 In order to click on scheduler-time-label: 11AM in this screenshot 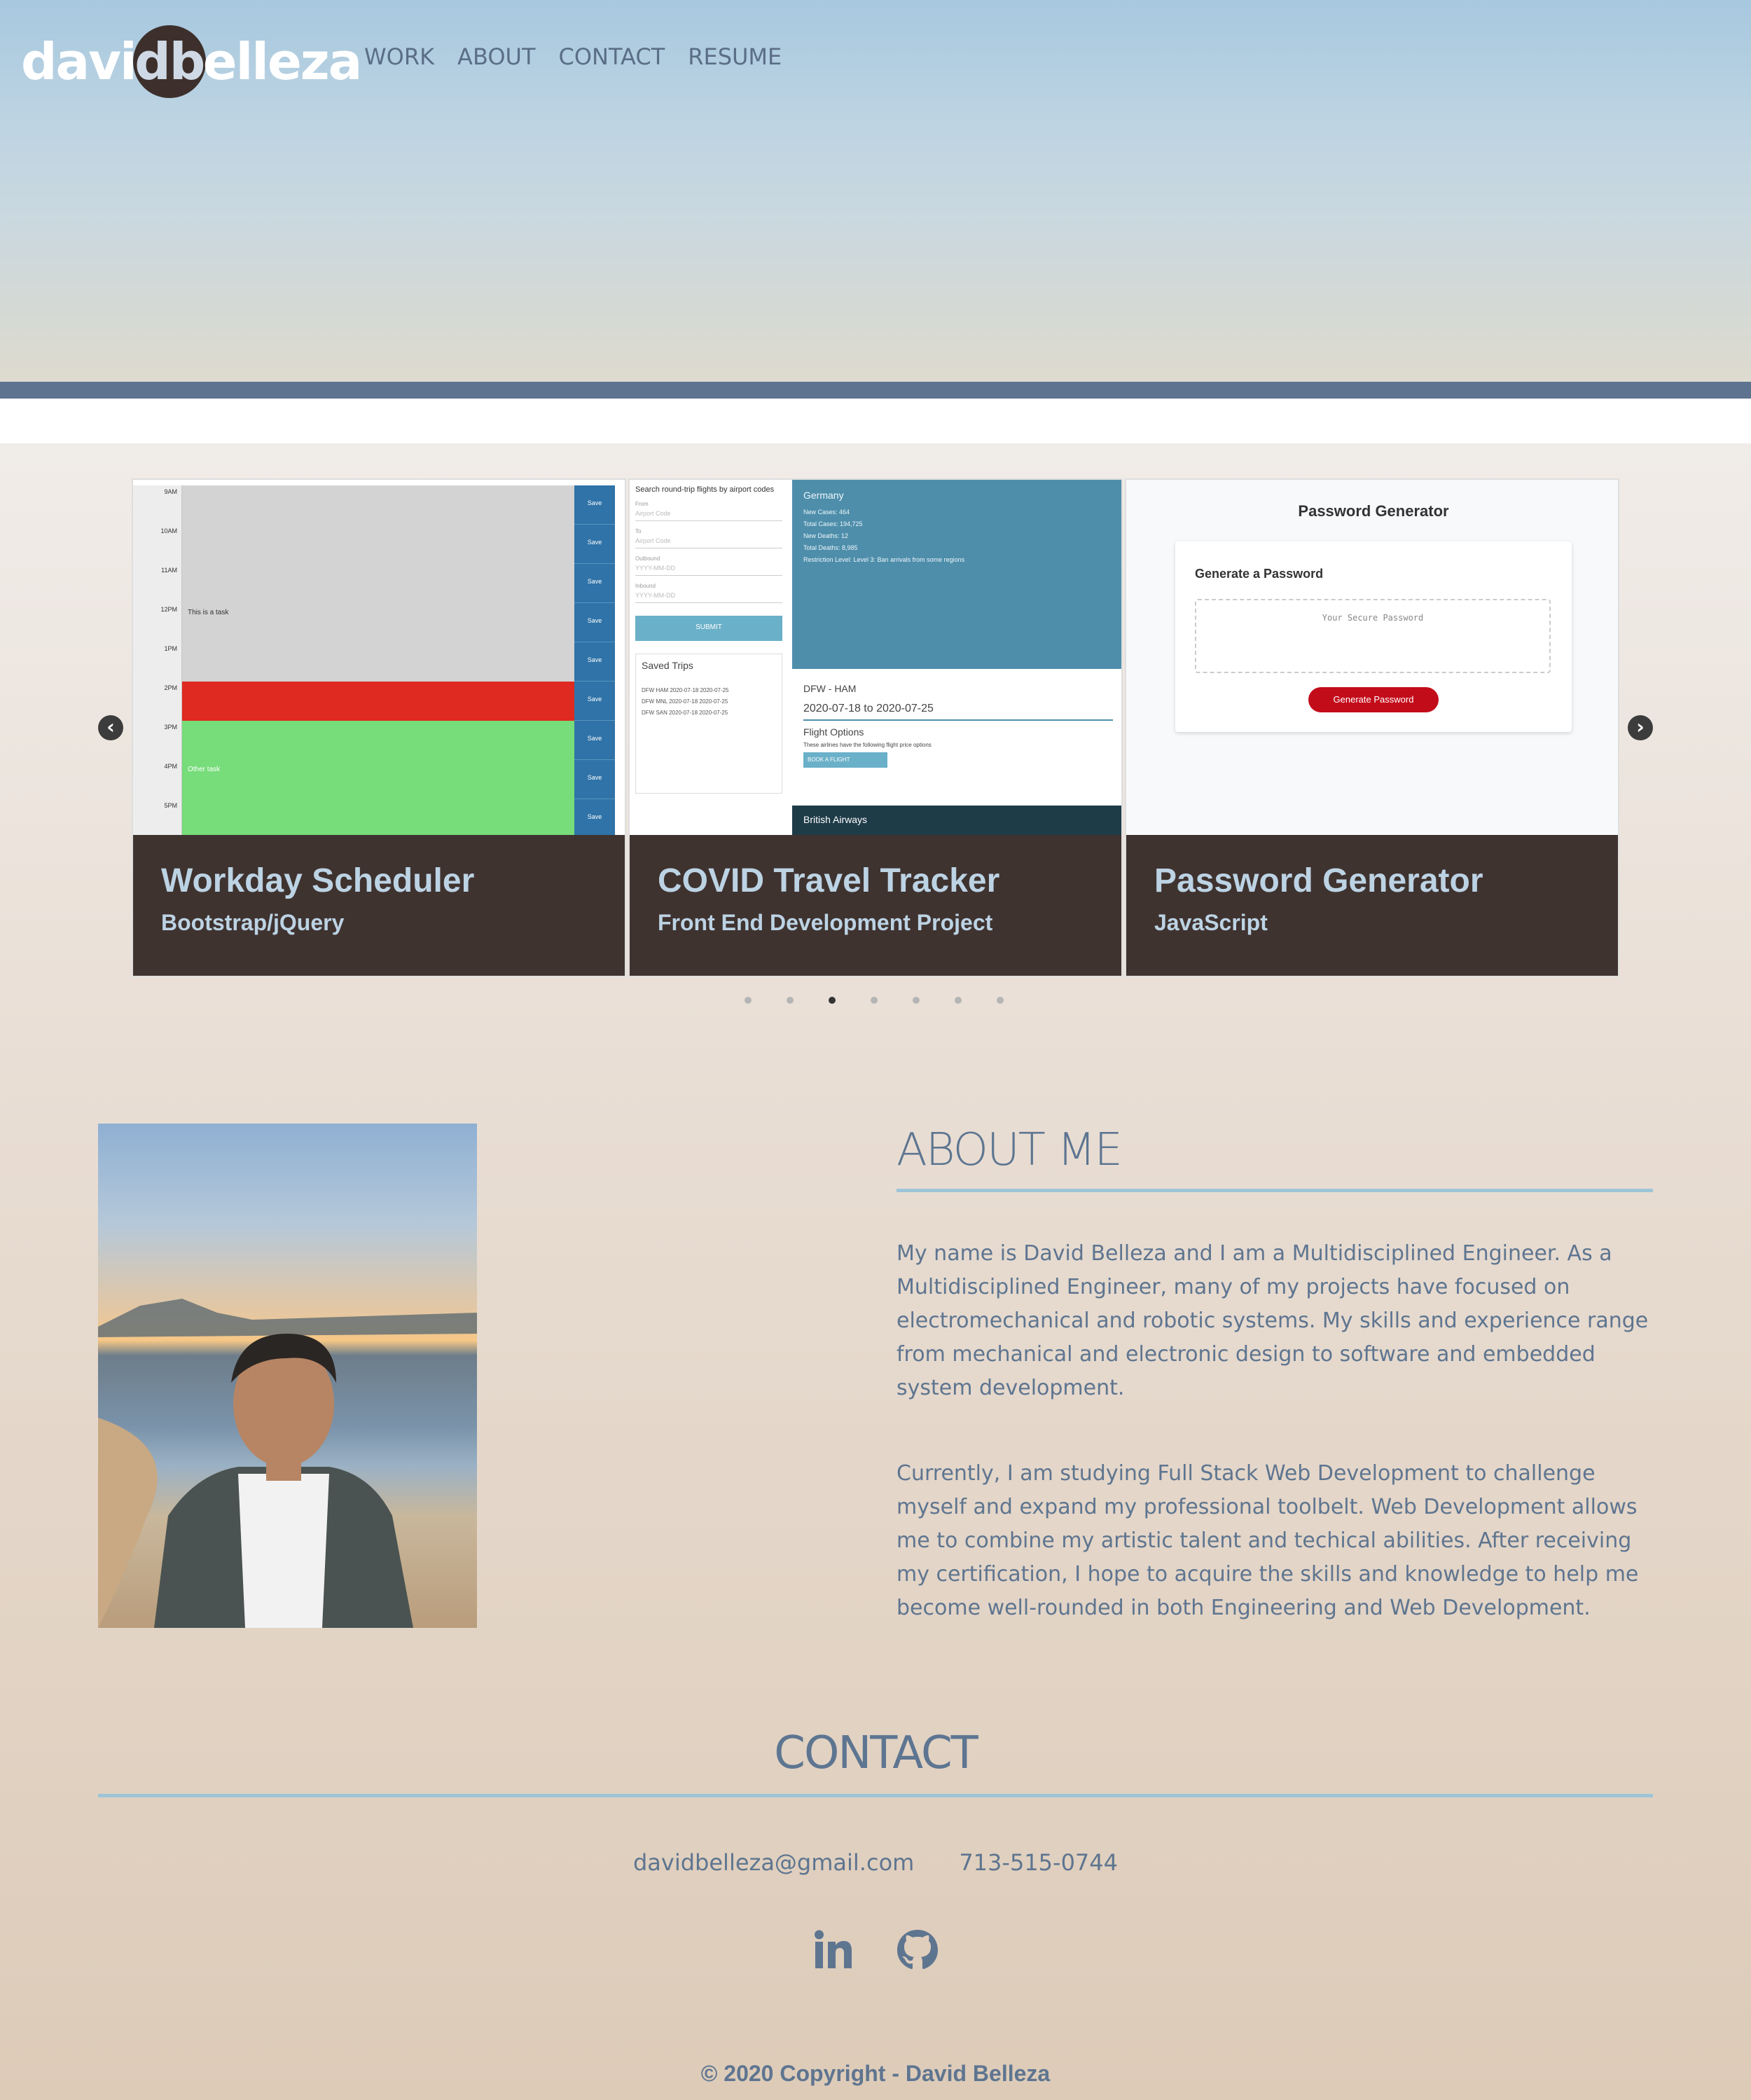, I will do `click(158, 583)`.